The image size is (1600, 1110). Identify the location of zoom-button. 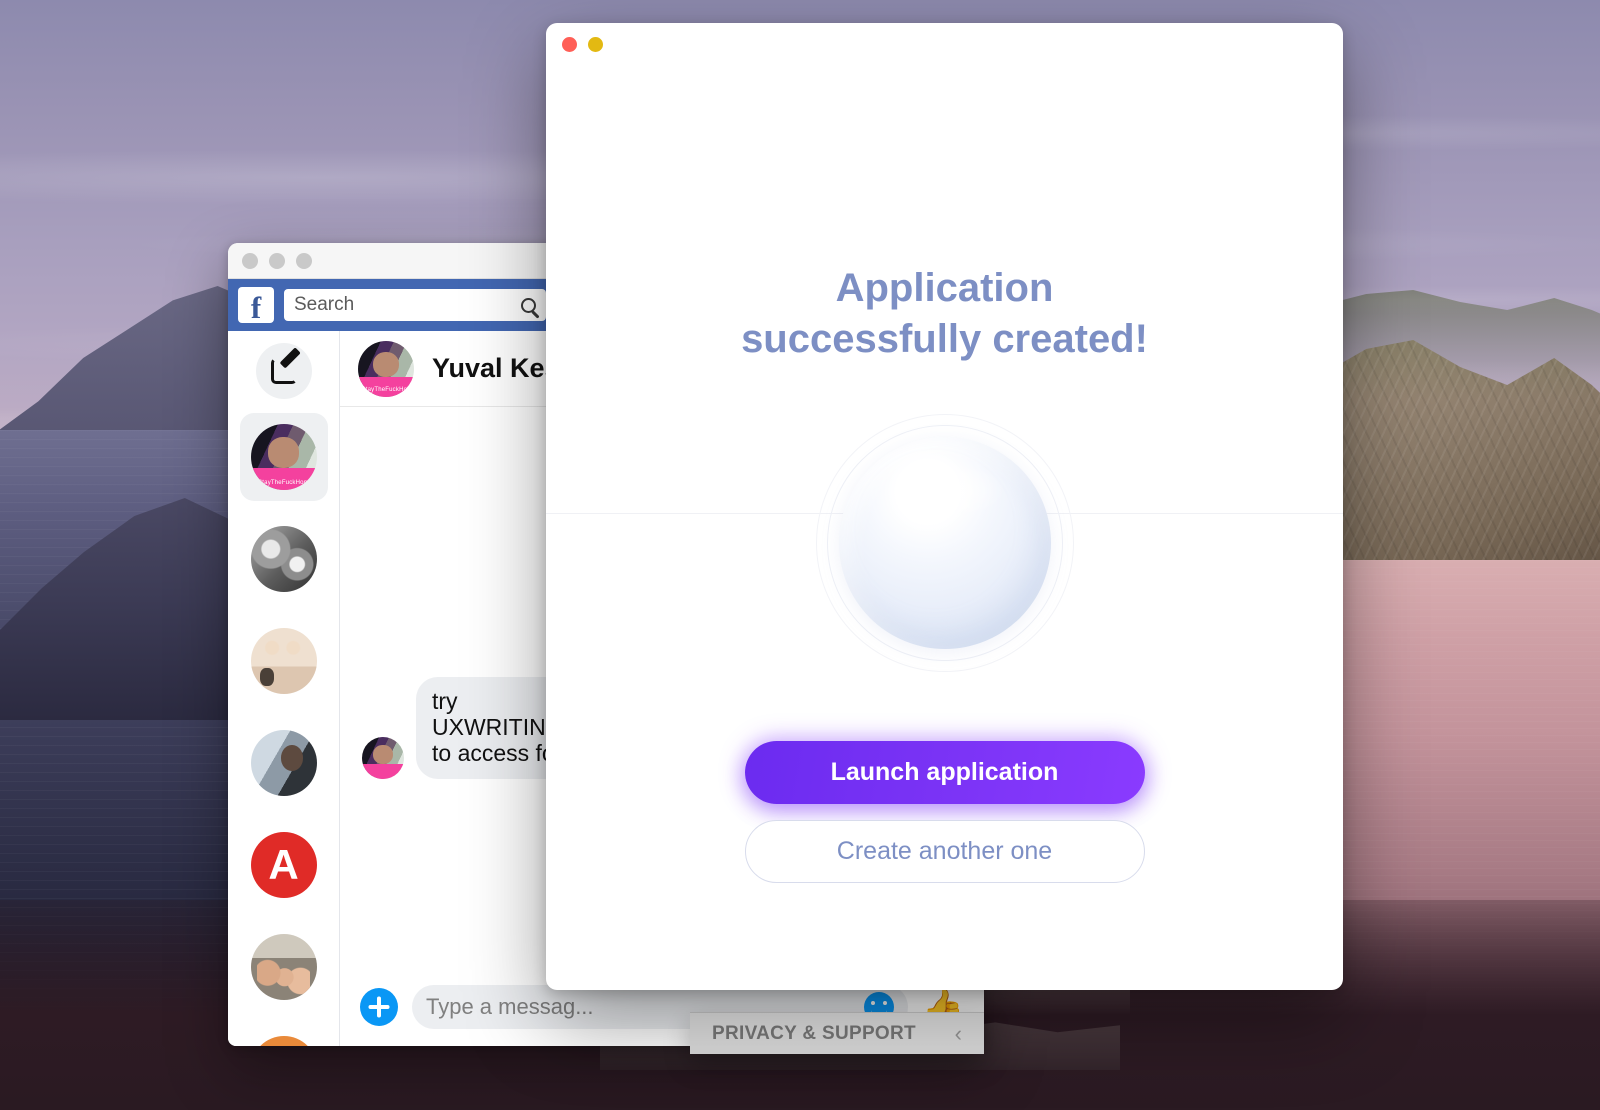
(304, 260).